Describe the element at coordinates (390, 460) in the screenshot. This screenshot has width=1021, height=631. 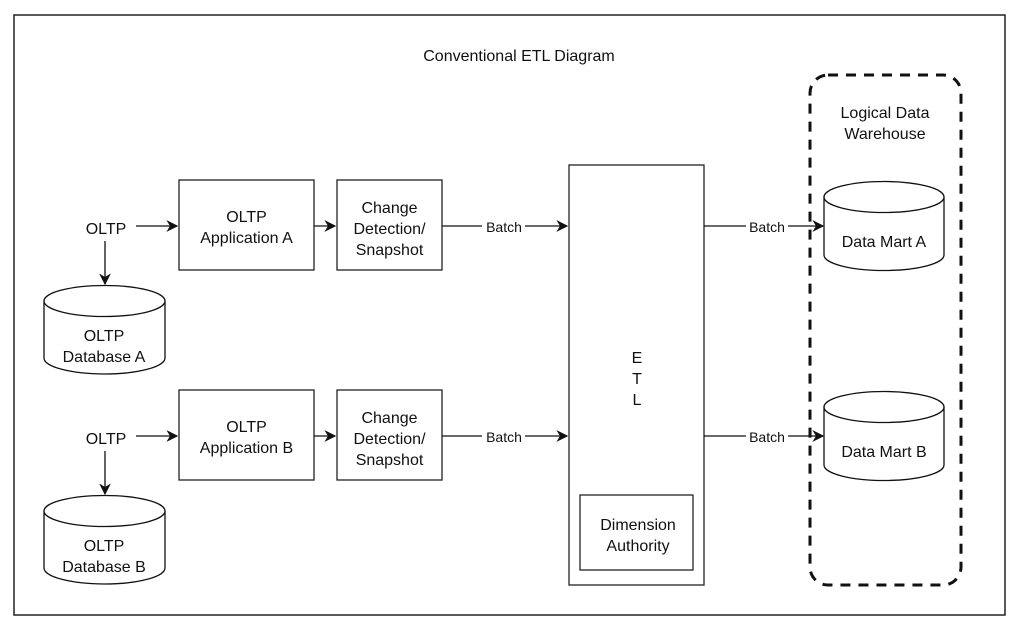
I see `change-detection-b-label-3: Snapshot` at that location.